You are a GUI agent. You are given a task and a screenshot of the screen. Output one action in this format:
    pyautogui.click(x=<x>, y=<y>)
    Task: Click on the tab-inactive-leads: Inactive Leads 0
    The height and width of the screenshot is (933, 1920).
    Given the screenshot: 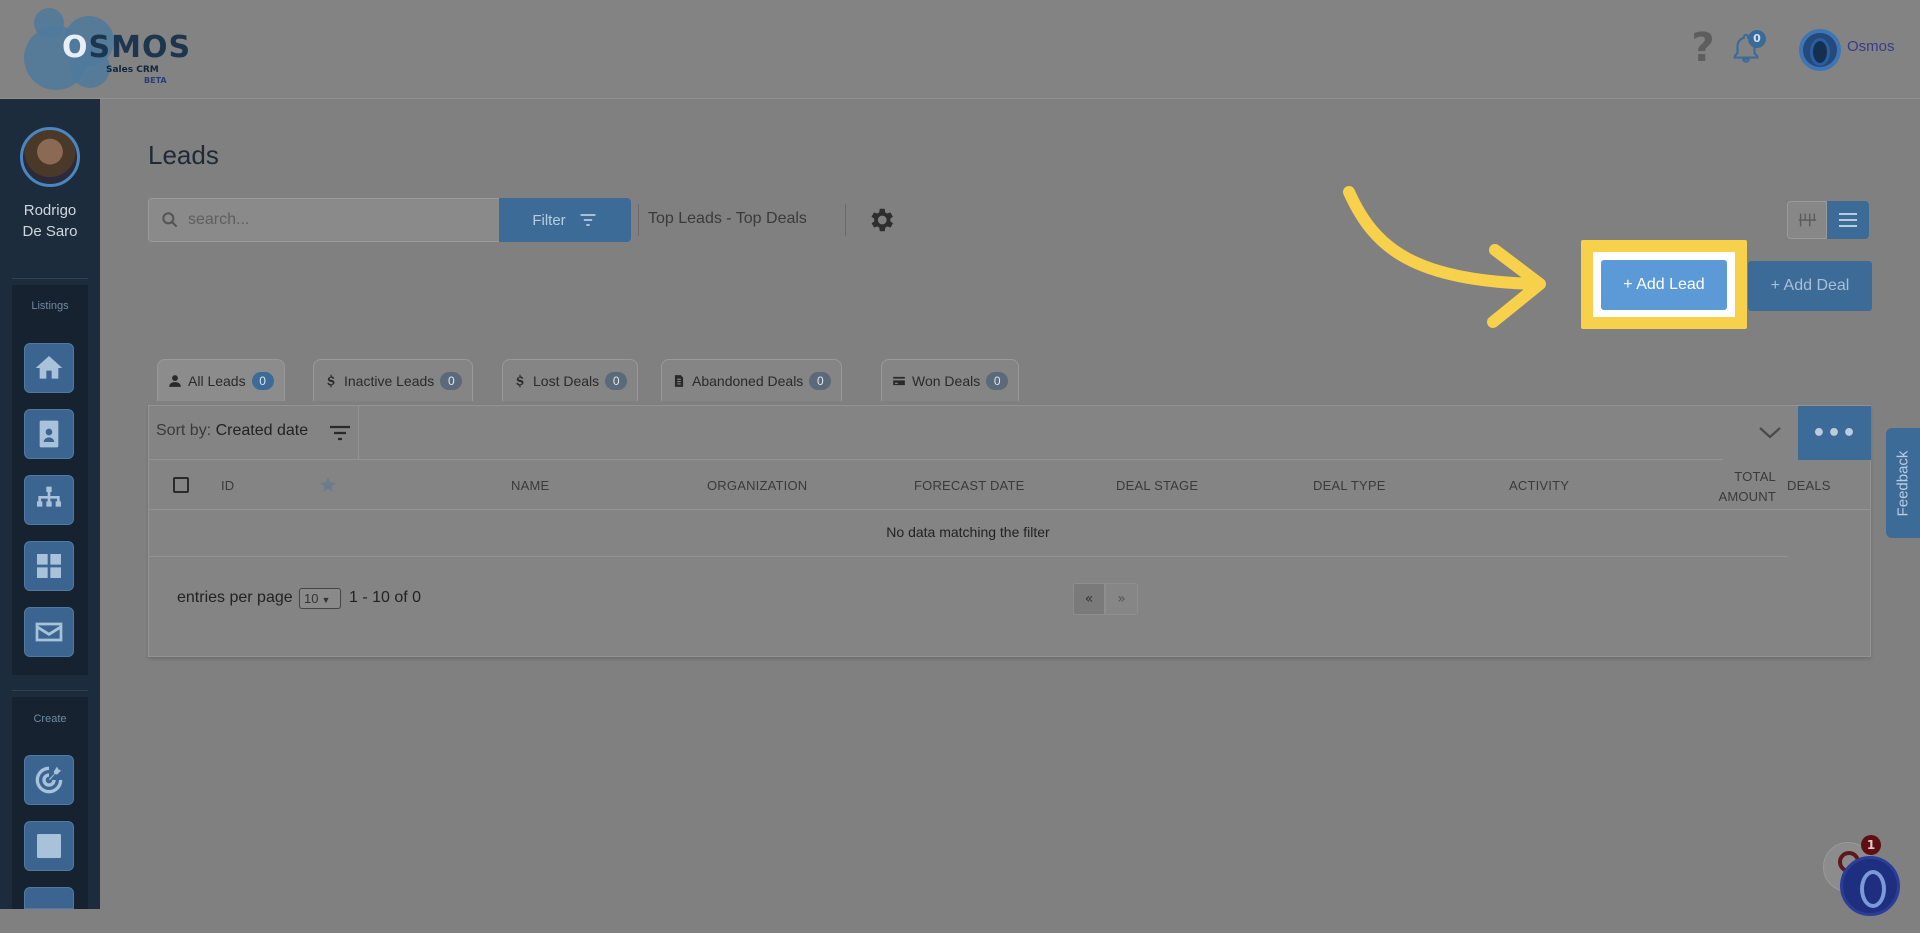 What is the action you would take?
    pyautogui.click(x=393, y=380)
    